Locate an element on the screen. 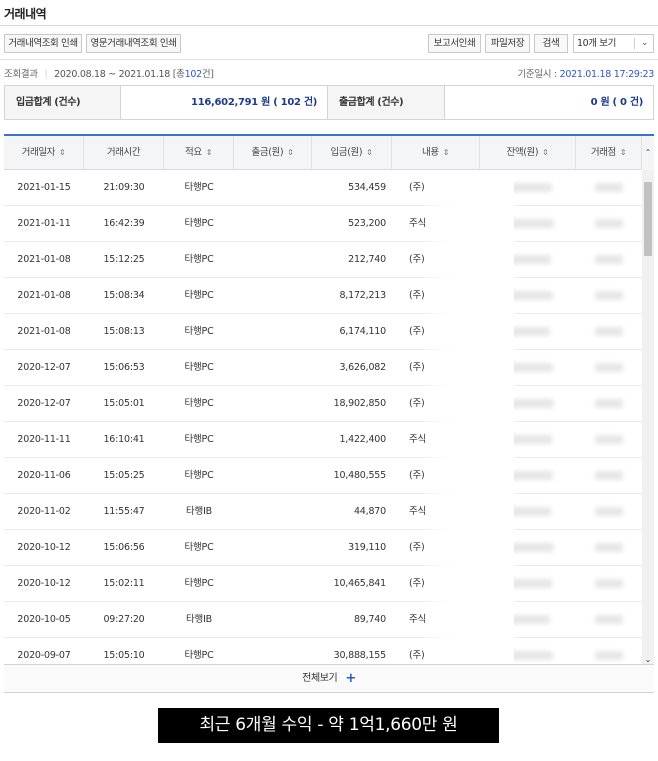  caption-banner: 최근 6개월 수익 - 약 1억1,660만 원 is located at coordinates (328, 725).